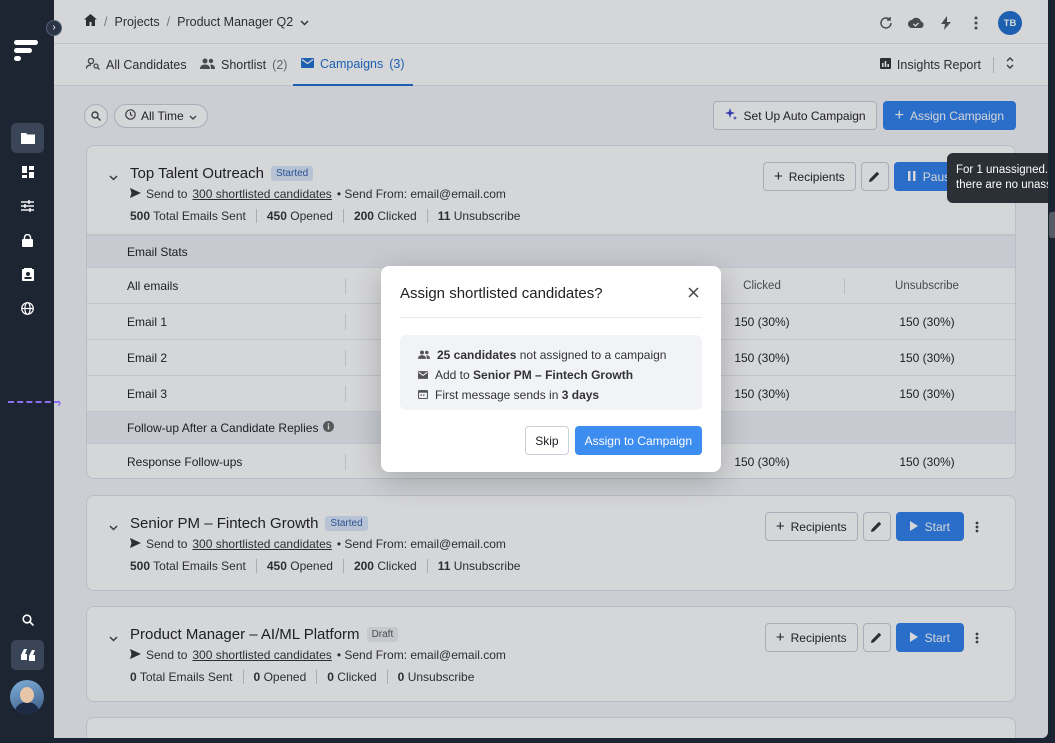  Describe the element at coordinates (1052, 225) in the screenshot. I see `scroll-handle` at that location.